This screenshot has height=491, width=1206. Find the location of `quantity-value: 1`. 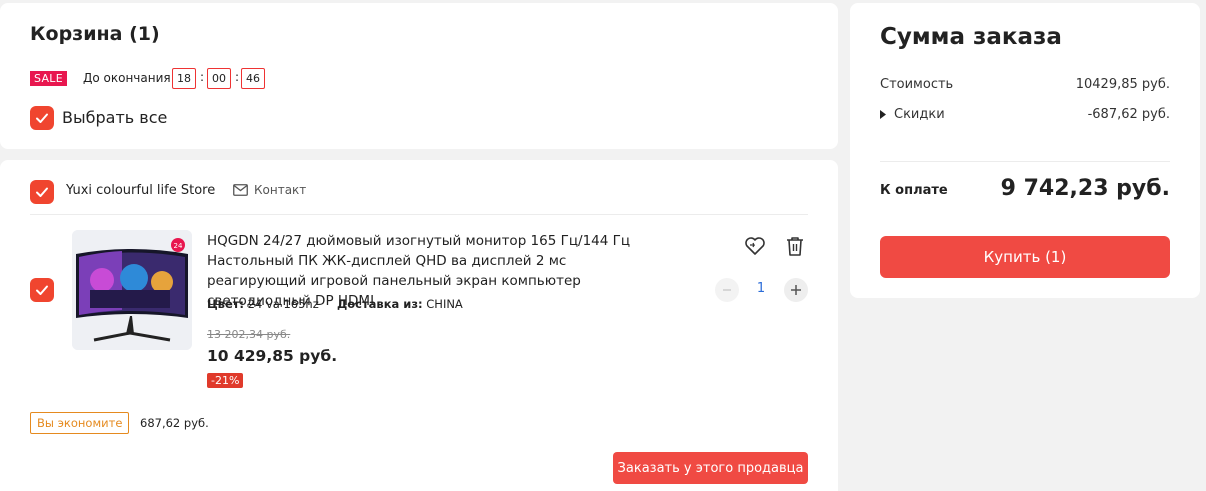

quantity-value: 1 is located at coordinates (761, 288).